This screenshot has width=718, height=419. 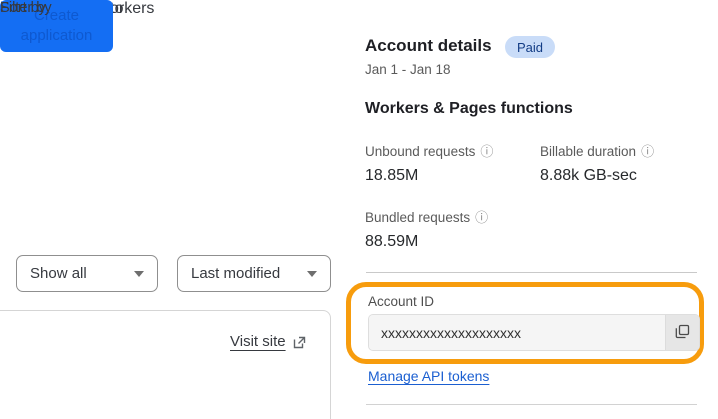 What do you see at coordinates (517, 332) in the screenshot?
I see `account-id-input` at bounding box center [517, 332].